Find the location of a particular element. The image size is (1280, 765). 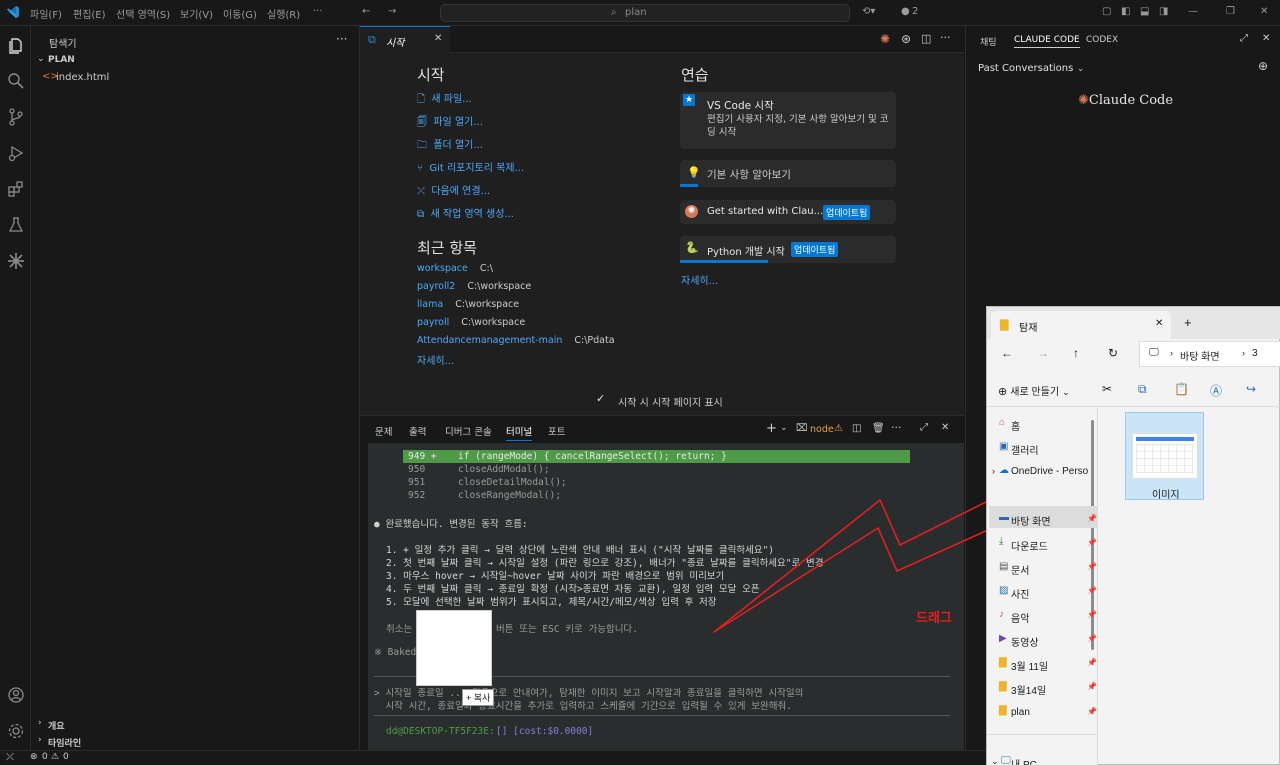

rename-icon: Ⓐ is located at coordinates (1216, 390).